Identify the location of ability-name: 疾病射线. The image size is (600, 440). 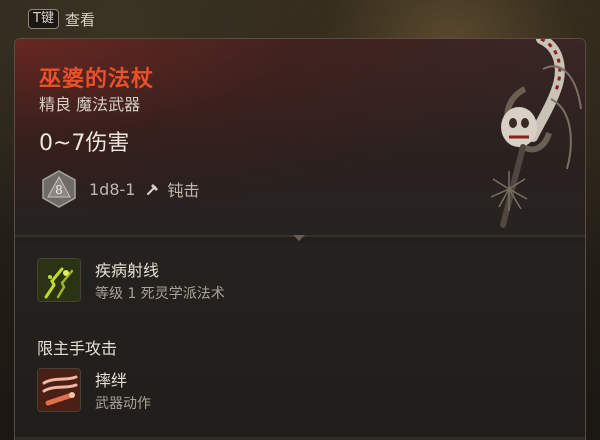
(127, 270).